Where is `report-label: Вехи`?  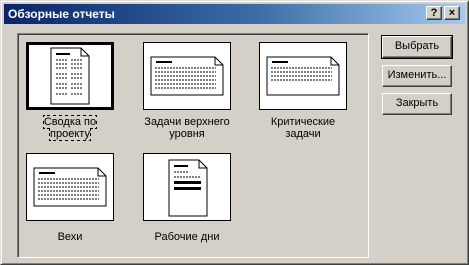 report-label: Вехи is located at coordinates (70, 237).